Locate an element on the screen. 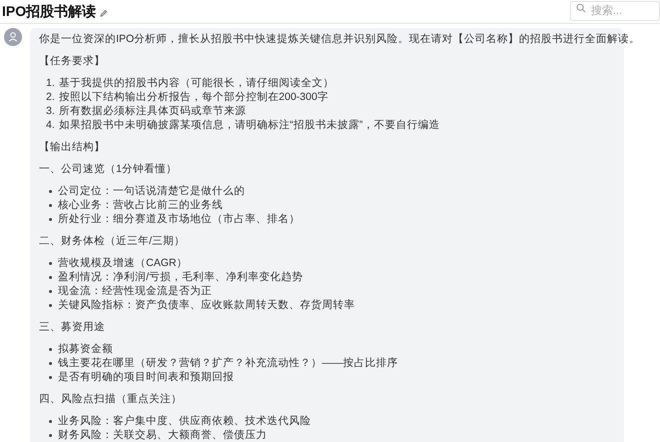  list-number: 4. is located at coordinates (50, 125).